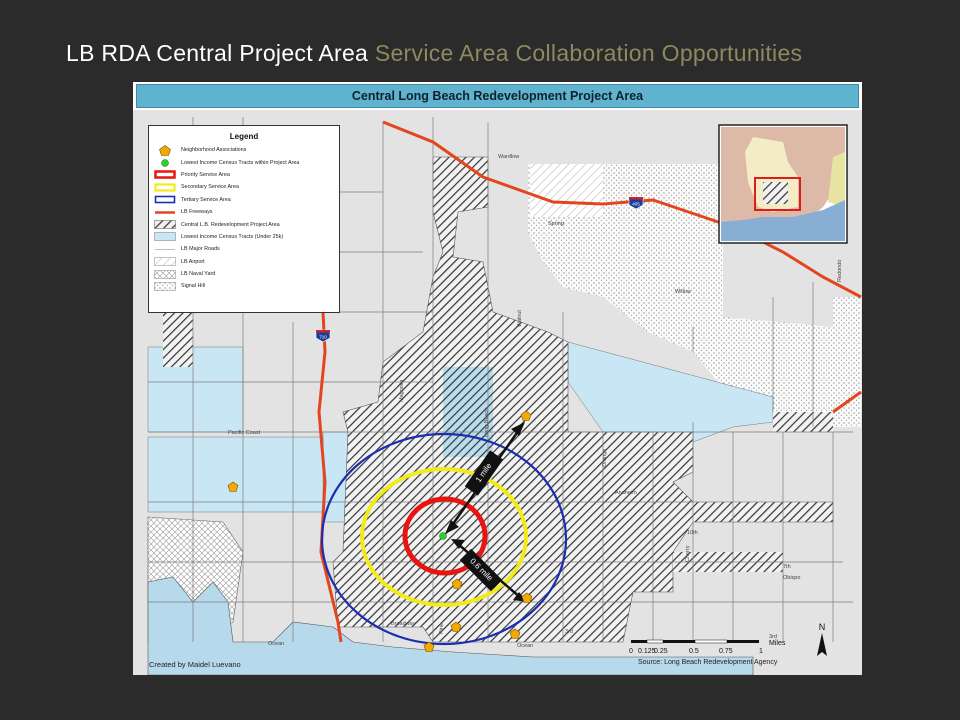  I want to click on legend-item: Neighborhood Associations, so click(244, 150).